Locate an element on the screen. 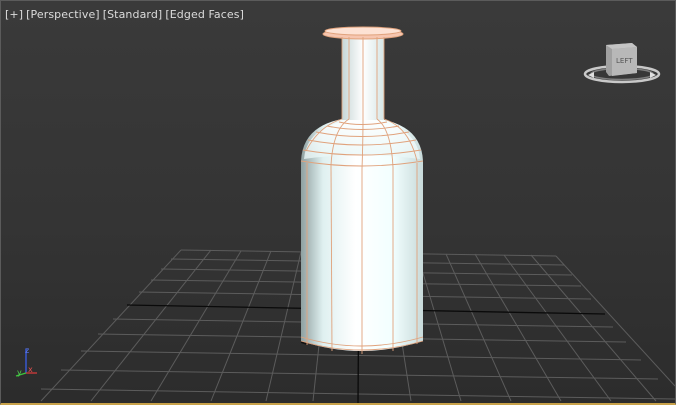  viewport-label-menu: [+] [Perspective] [Standard] [Edged Faces] is located at coordinates (124, 14).